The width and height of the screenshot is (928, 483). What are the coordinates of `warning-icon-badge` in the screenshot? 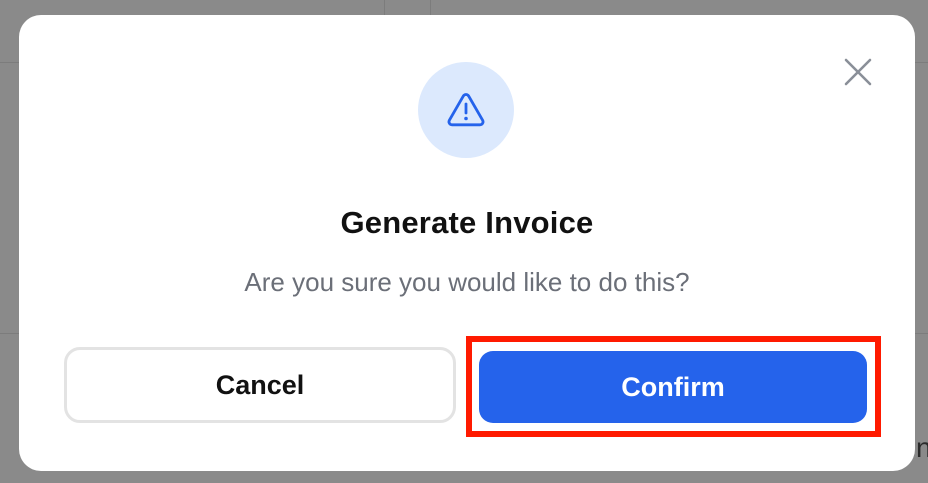 It's located at (466, 110).